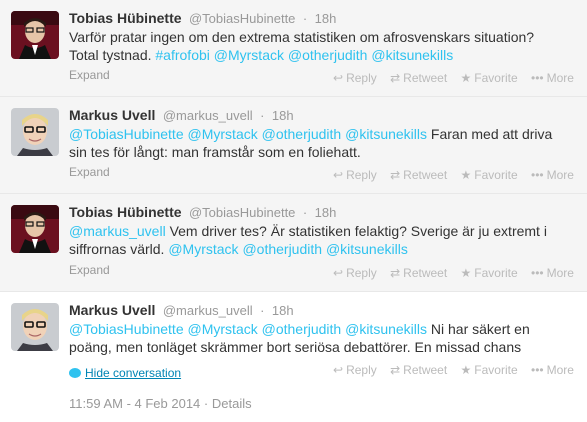 Image resolution: width=587 pixels, height=422 pixels. Describe the element at coordinates (110, 55) in the screenshot. I see `tweet-text-plain: Total tystnad.` at that location.